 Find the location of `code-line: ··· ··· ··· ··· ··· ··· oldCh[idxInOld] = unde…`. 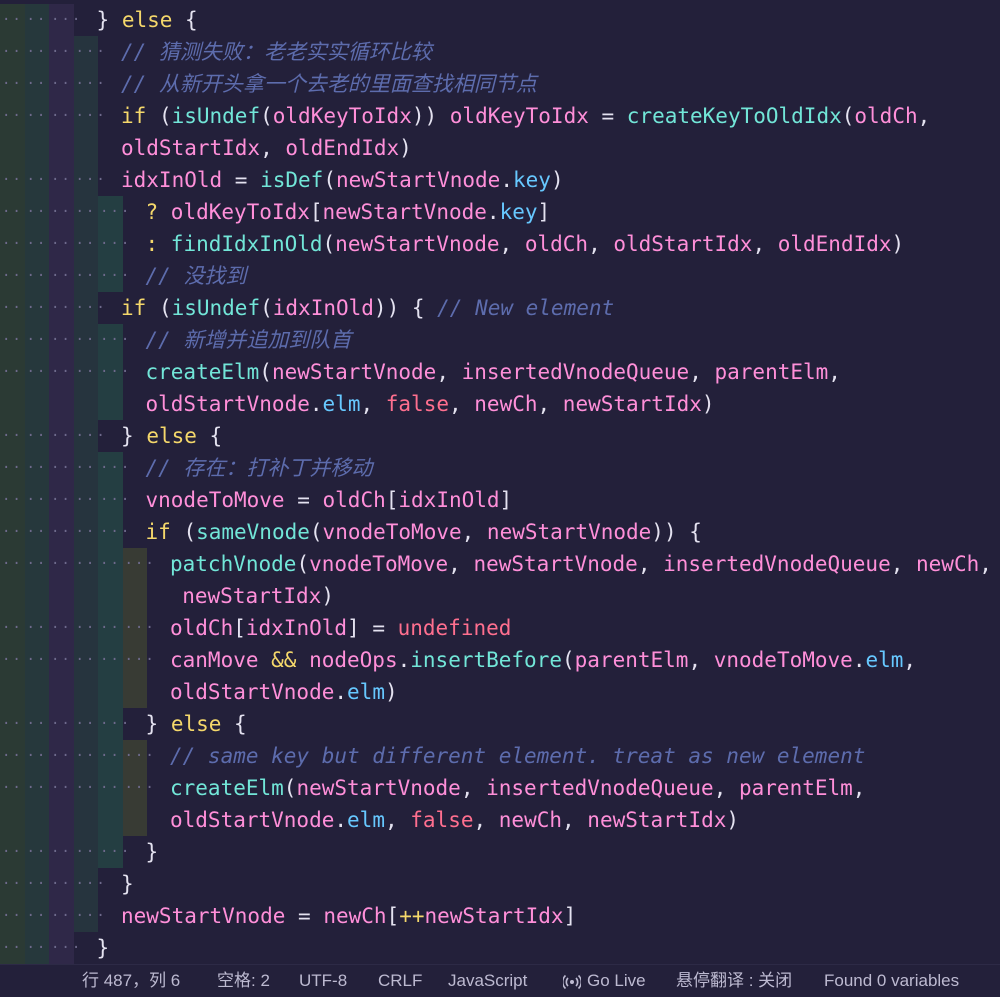

code-line: ··· ··· ··· ··· ··· ··· oldCh[idxInOld] = unde… is located at coordinates (500, 628).